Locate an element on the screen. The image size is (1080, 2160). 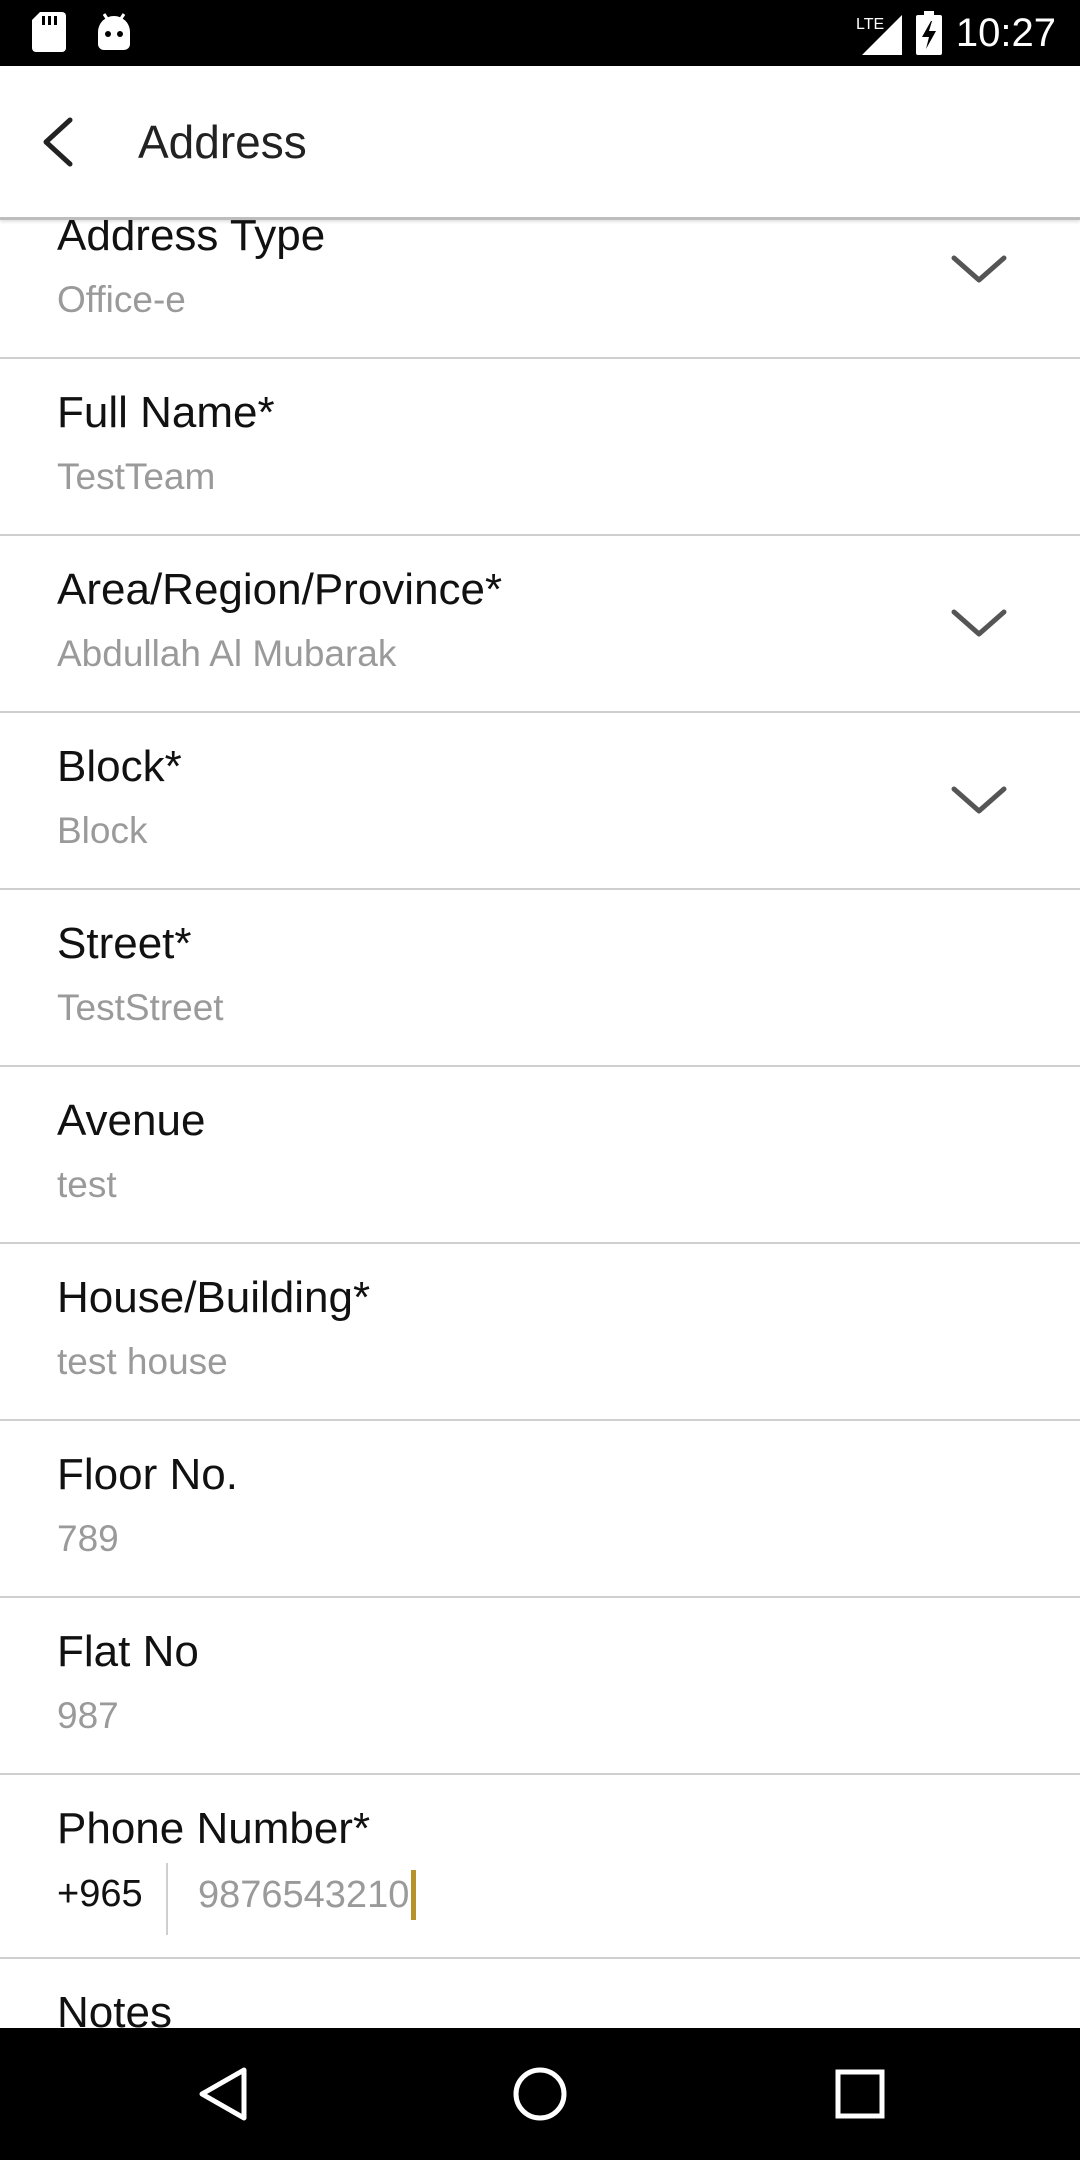
flat-no-field: Flat No 987 is located at coordinates (540, 1686).